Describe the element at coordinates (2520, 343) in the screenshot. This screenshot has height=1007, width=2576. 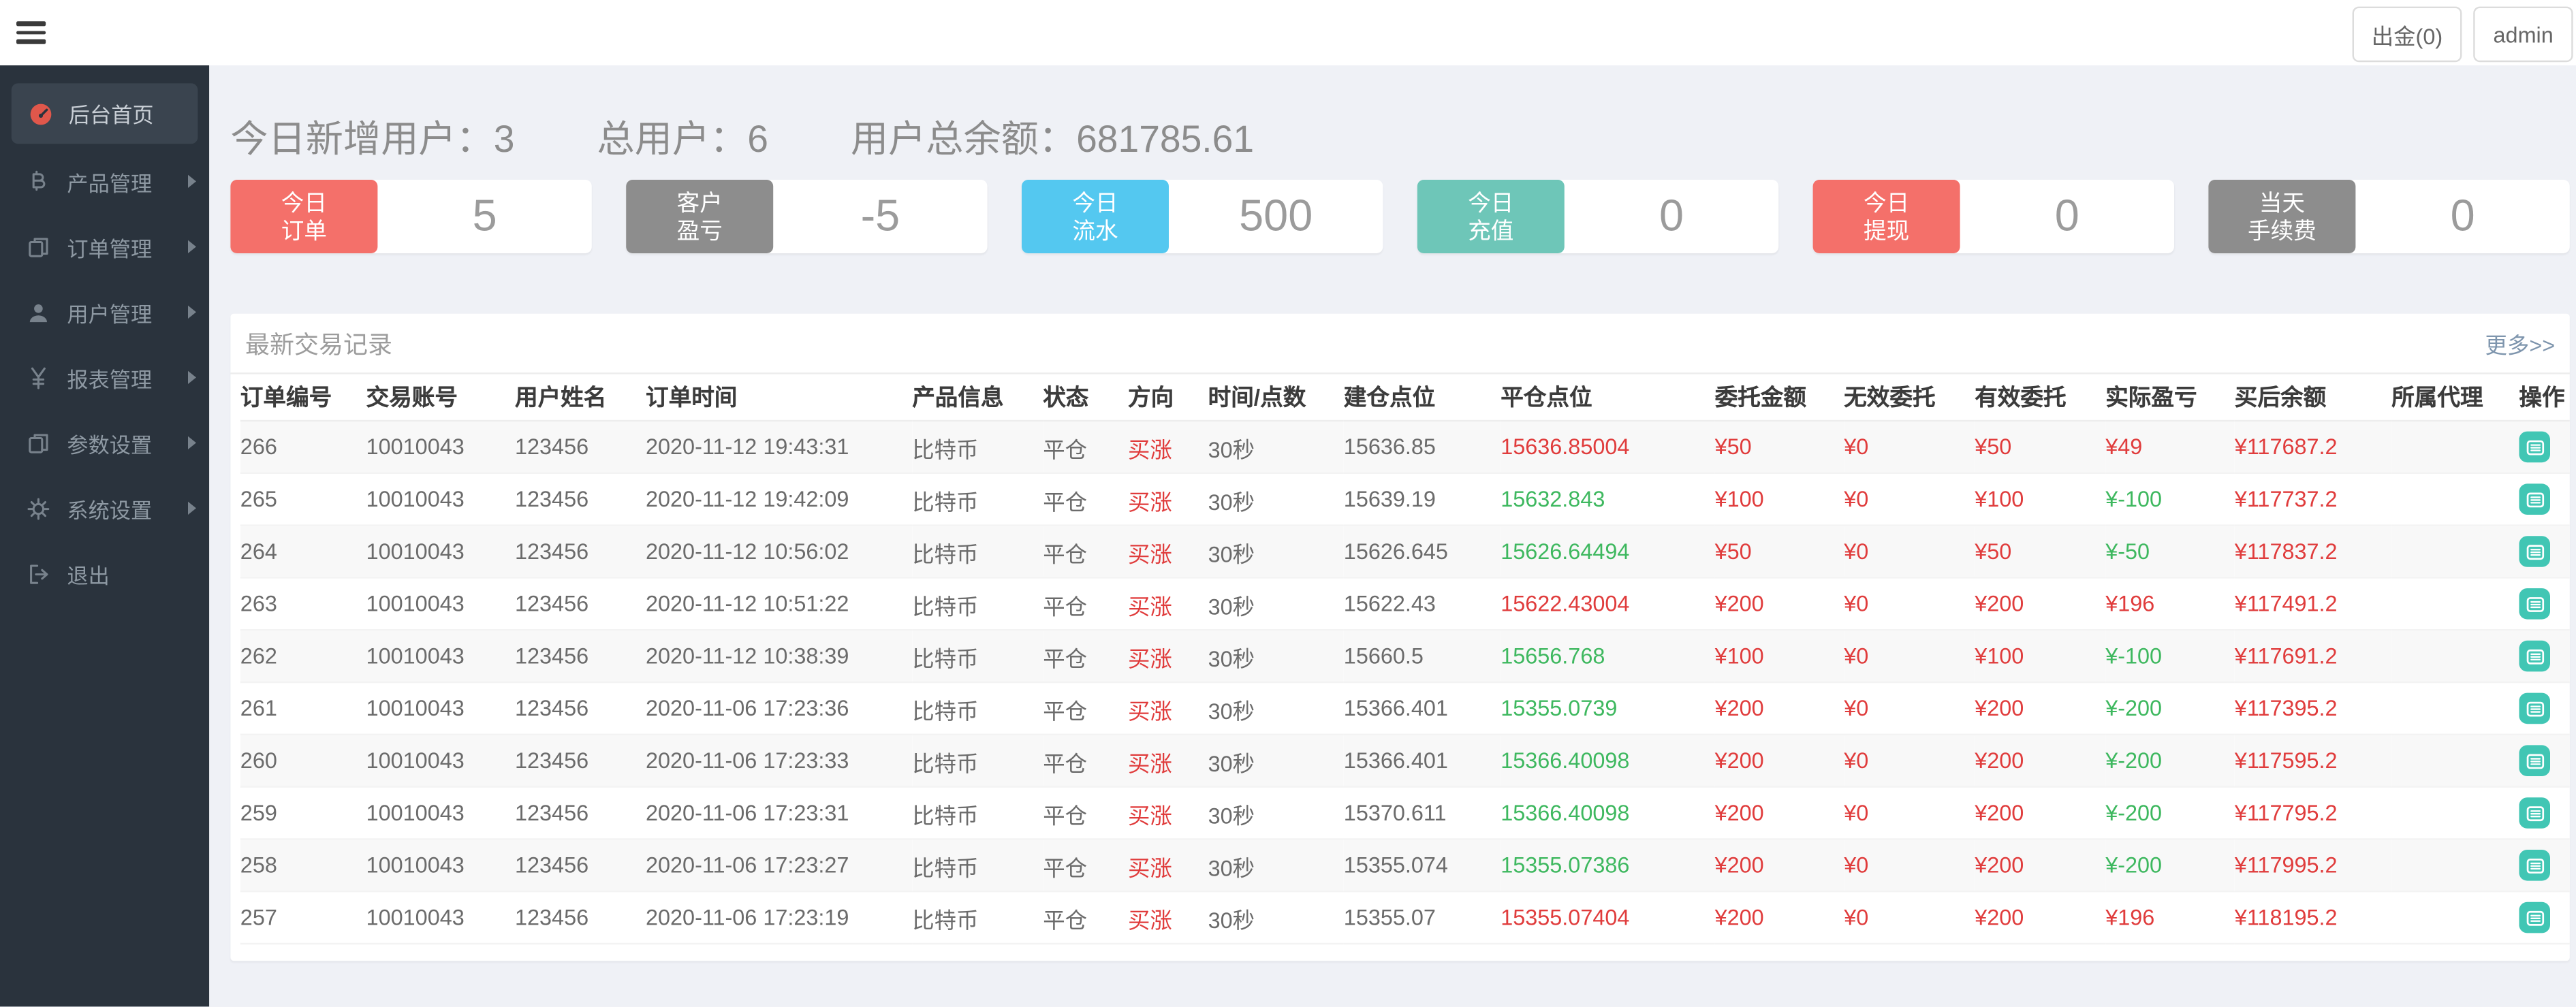
I see `more-link: 更多>>` at that location.